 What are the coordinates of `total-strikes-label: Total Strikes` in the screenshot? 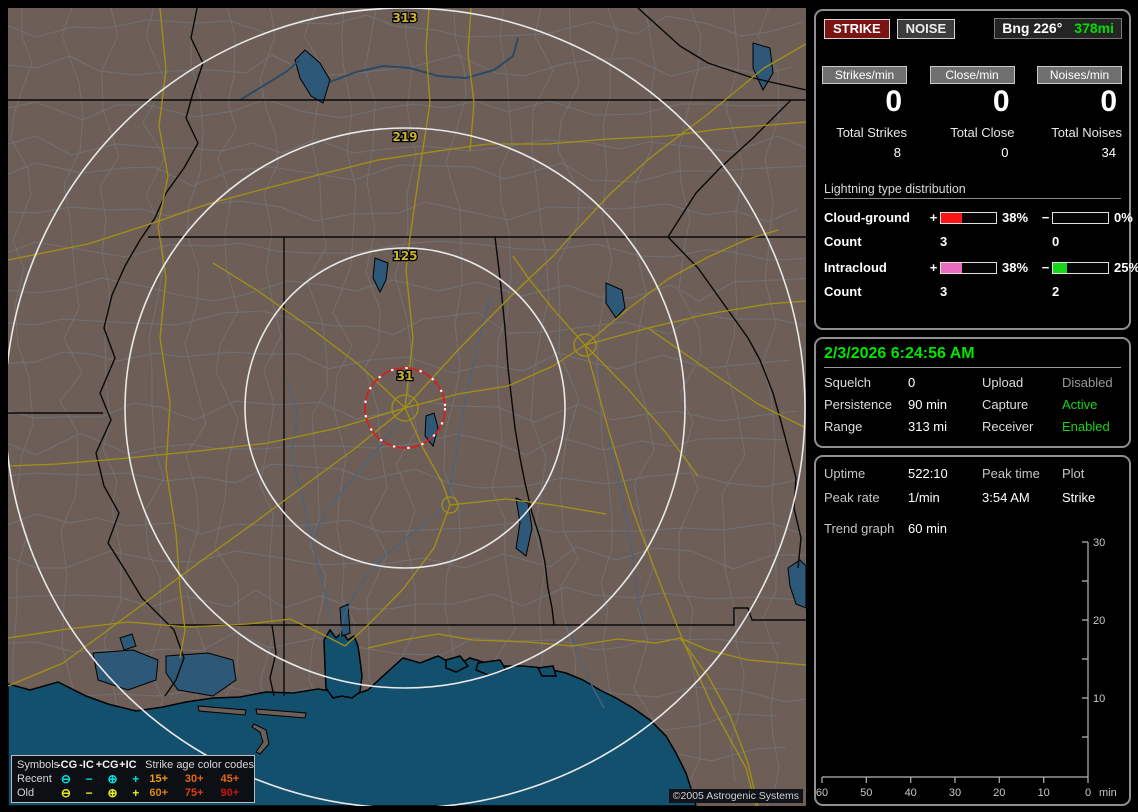 It's located at (871, 132).